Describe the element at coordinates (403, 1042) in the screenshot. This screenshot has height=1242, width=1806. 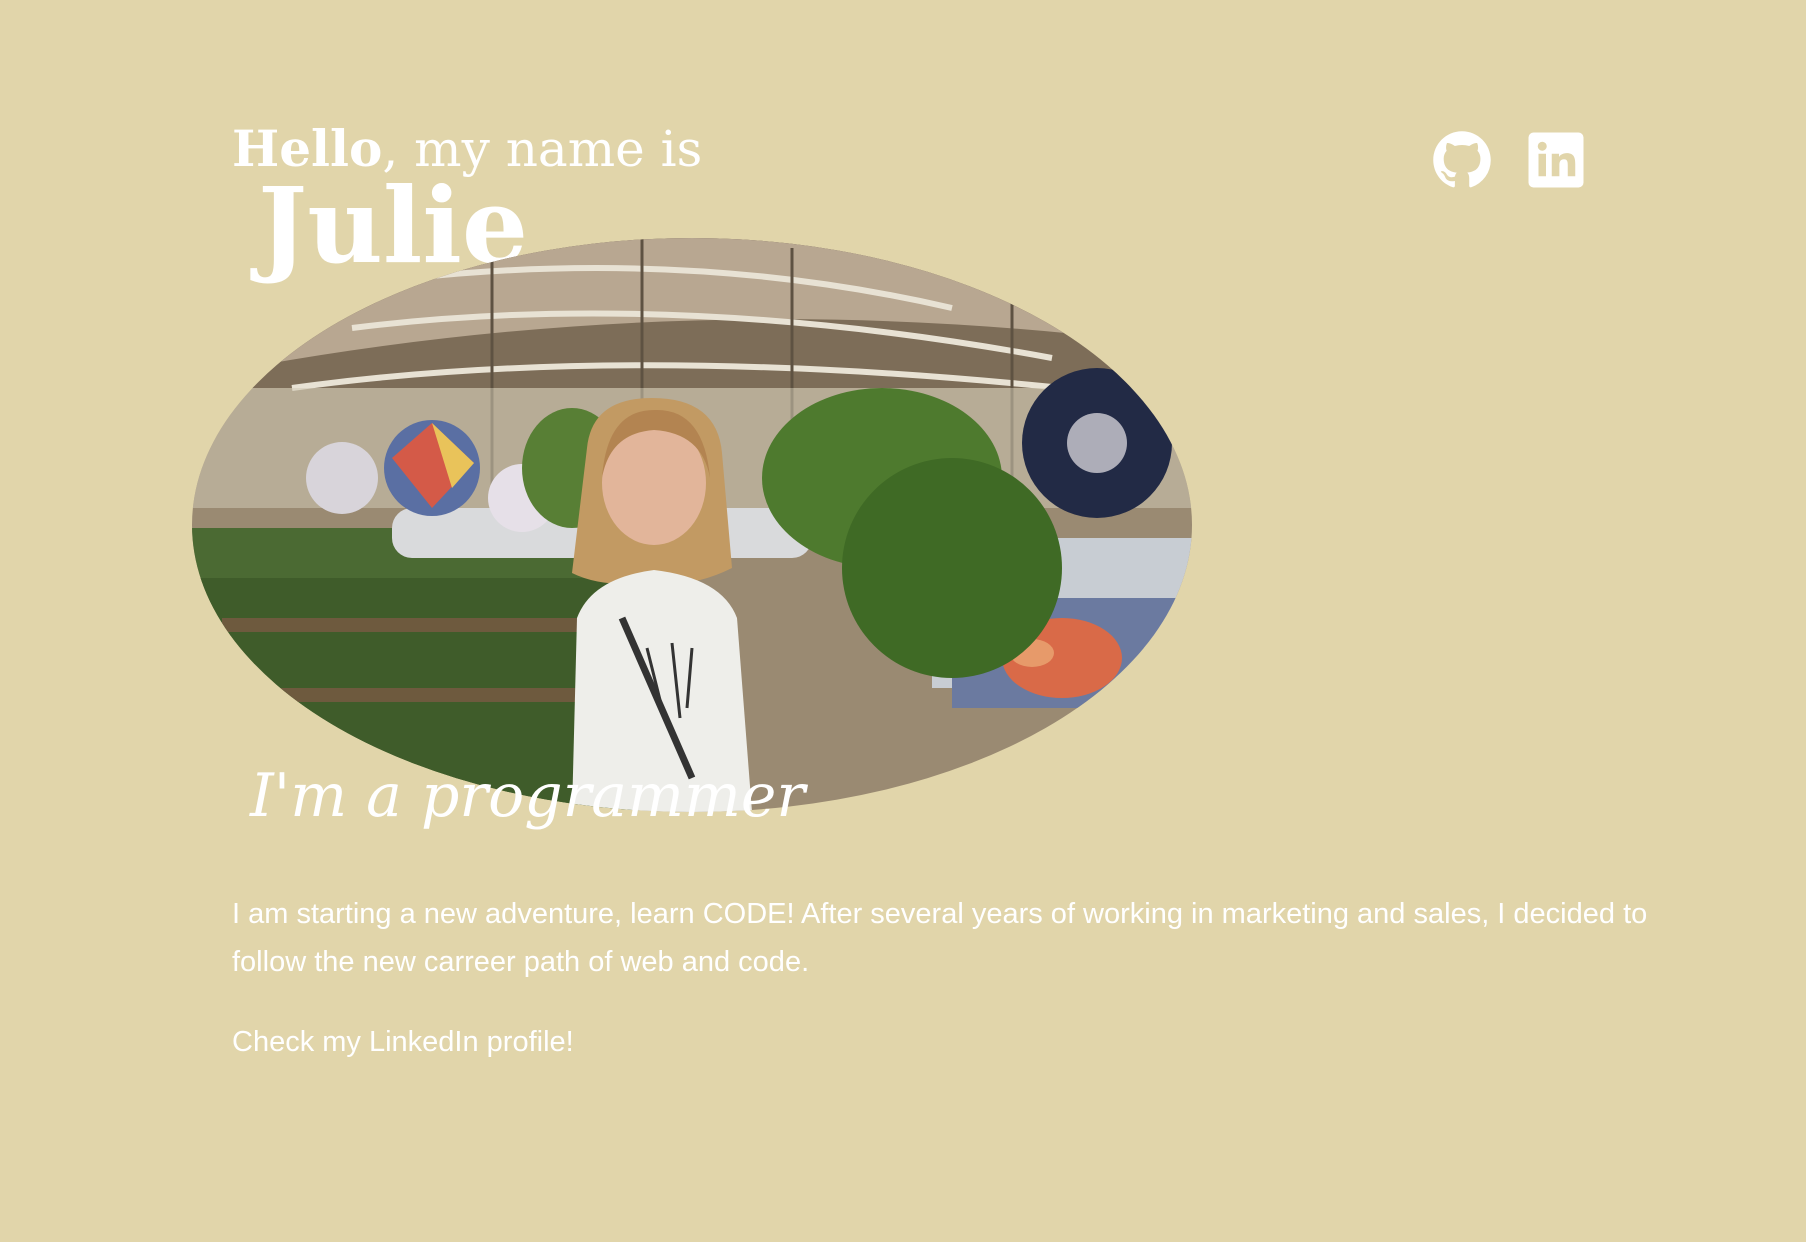
I see `linkedin-profile-link: Check my LinkedIn profile!` at that location.